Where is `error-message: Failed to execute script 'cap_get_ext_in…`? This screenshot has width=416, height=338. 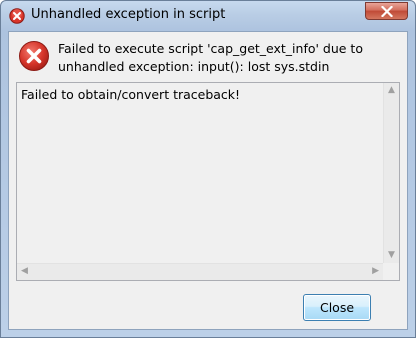
error-message: Failed to execute script 'cap_get_ext_in… is located at coordinates (210, 57).